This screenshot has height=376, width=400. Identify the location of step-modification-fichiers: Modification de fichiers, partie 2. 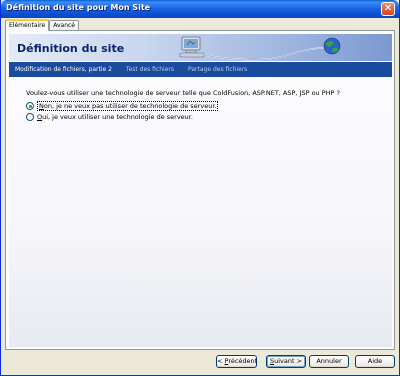
(63, 69).